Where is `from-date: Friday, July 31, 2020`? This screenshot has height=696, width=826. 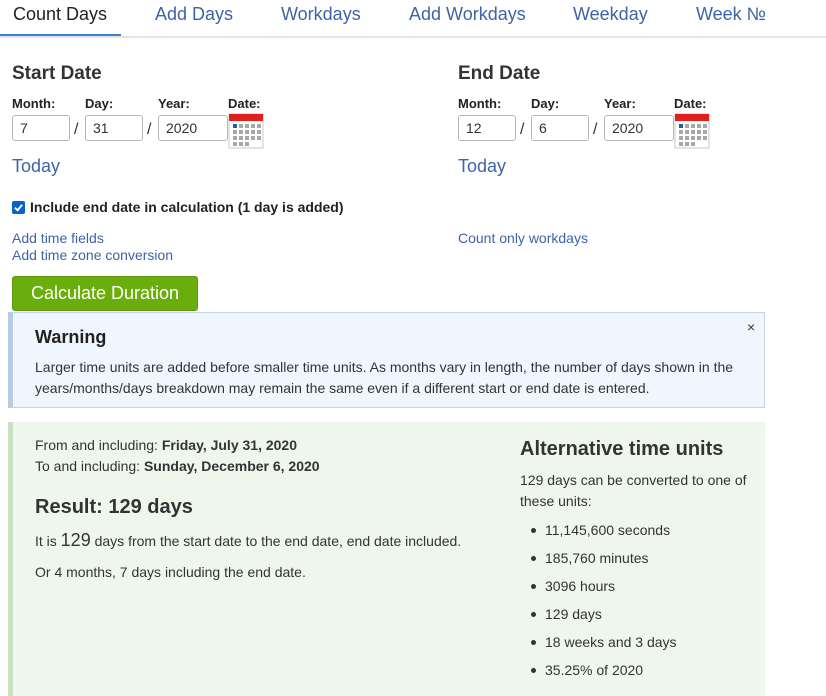 from-date: Friday, July 31, 2020 is located at coordinates (229, 445).